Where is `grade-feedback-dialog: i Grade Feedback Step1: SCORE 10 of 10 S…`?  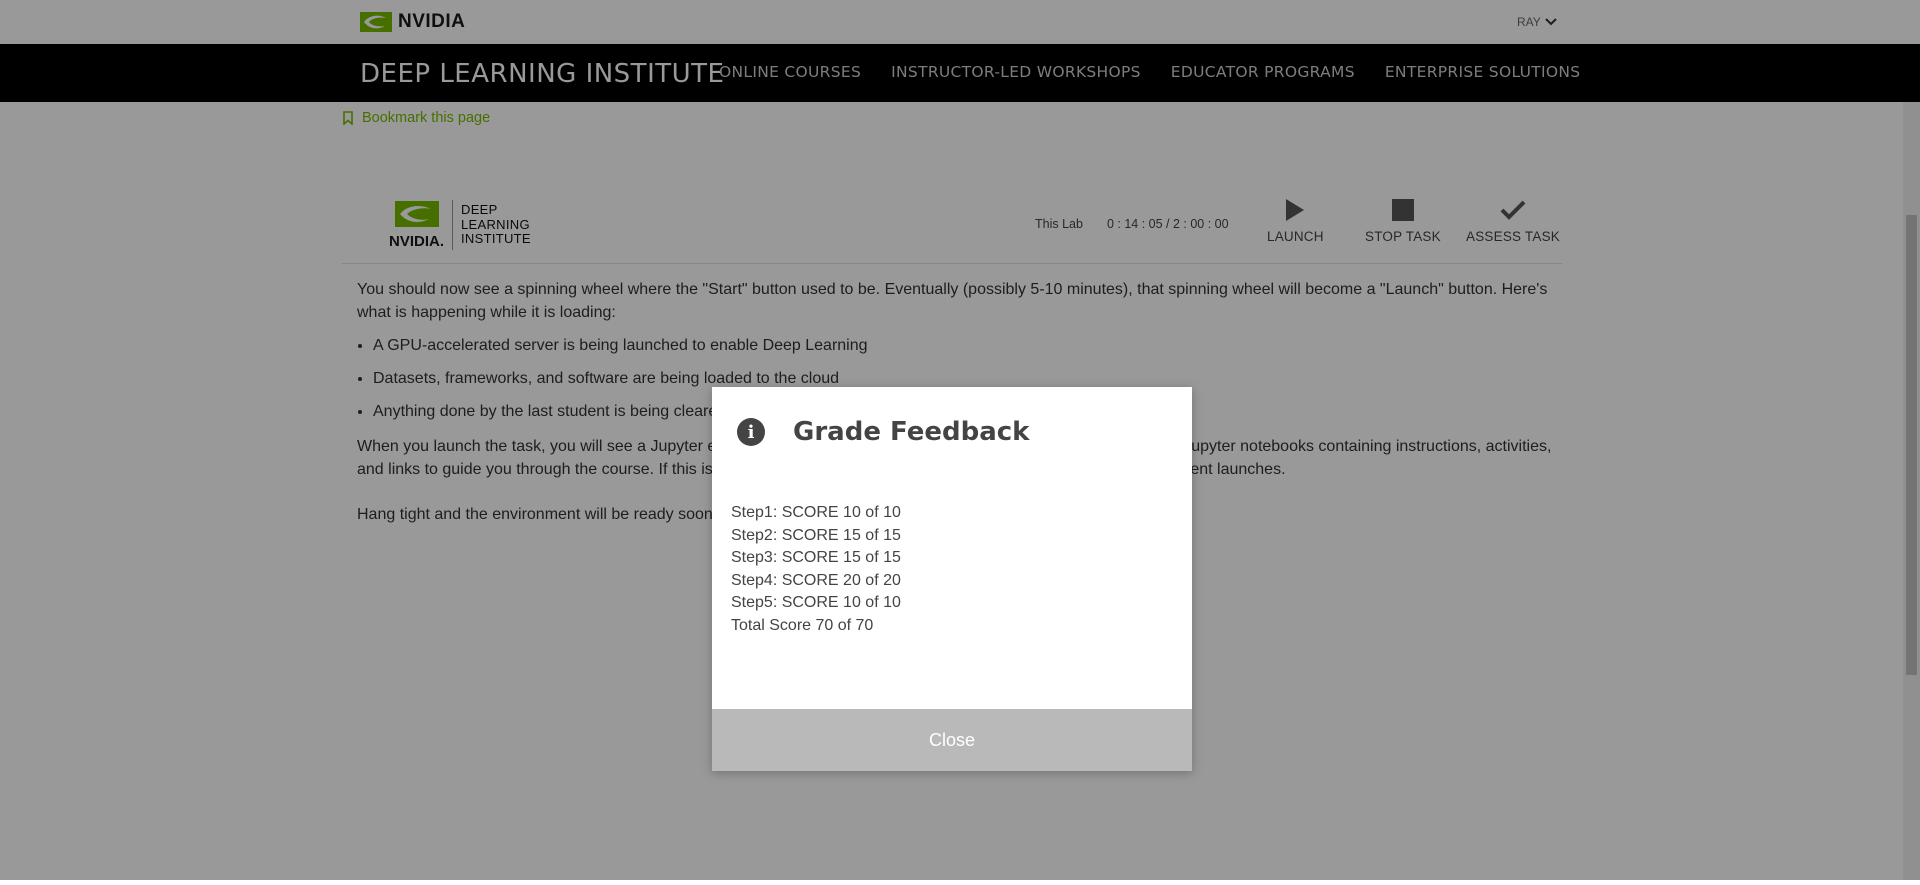 grade-feedback-dialog: i Grade Feedback Step1: SCORE 10 of 10 S… is located at coordinates (952, 579).